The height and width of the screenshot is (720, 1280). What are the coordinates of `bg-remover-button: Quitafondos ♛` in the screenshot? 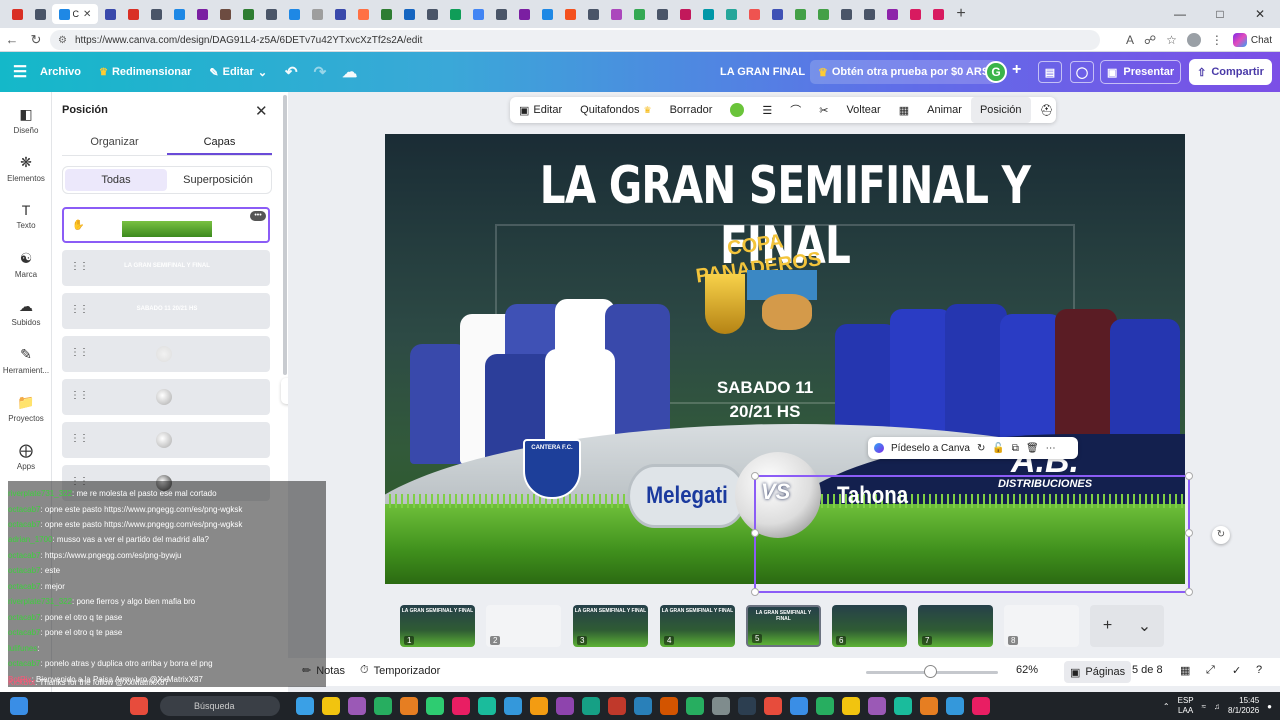 It's located at (615, 110).